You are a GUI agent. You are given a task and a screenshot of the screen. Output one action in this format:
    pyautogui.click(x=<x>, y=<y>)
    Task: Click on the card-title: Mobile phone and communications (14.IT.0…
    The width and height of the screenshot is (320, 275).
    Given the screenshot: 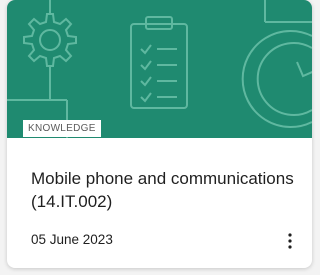 What is the action you would take?
    pyautogui.click(x=166, y=190)
    